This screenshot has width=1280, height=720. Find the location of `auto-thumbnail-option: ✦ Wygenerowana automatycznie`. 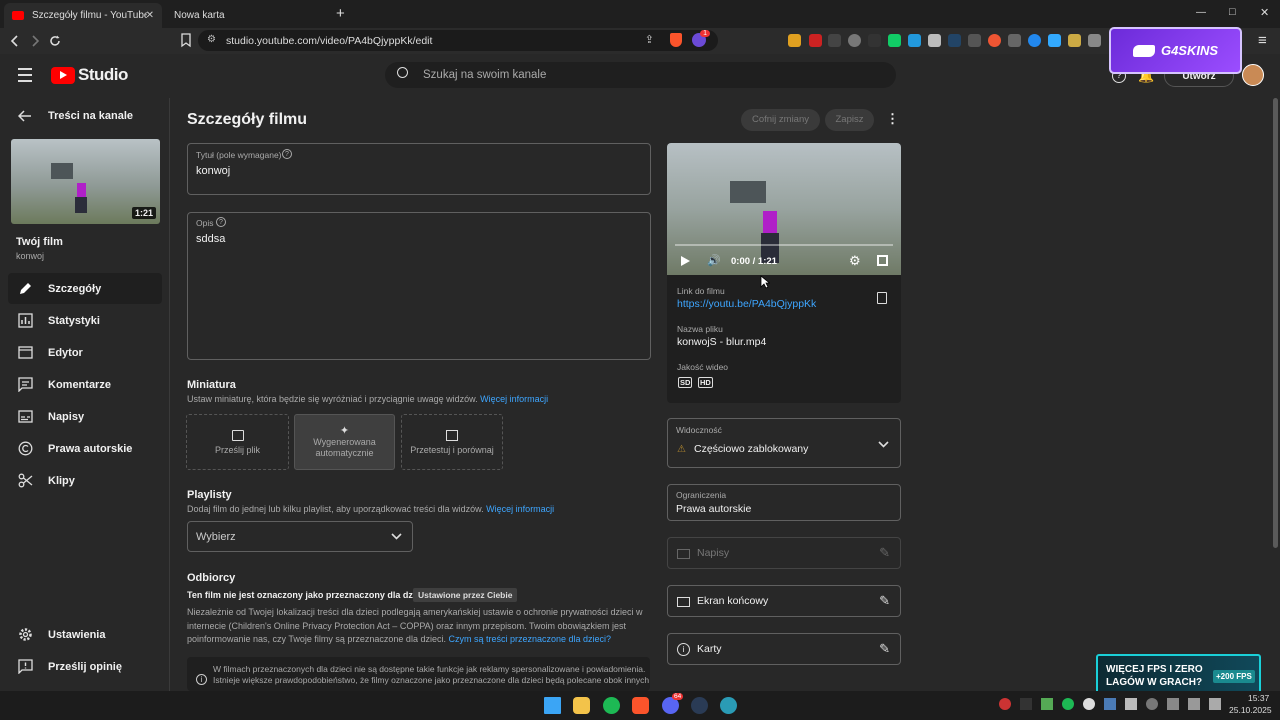

auto-thumbnail-option: ✦ Wygenerowana automatycznie is located at coordinates (344, 442).